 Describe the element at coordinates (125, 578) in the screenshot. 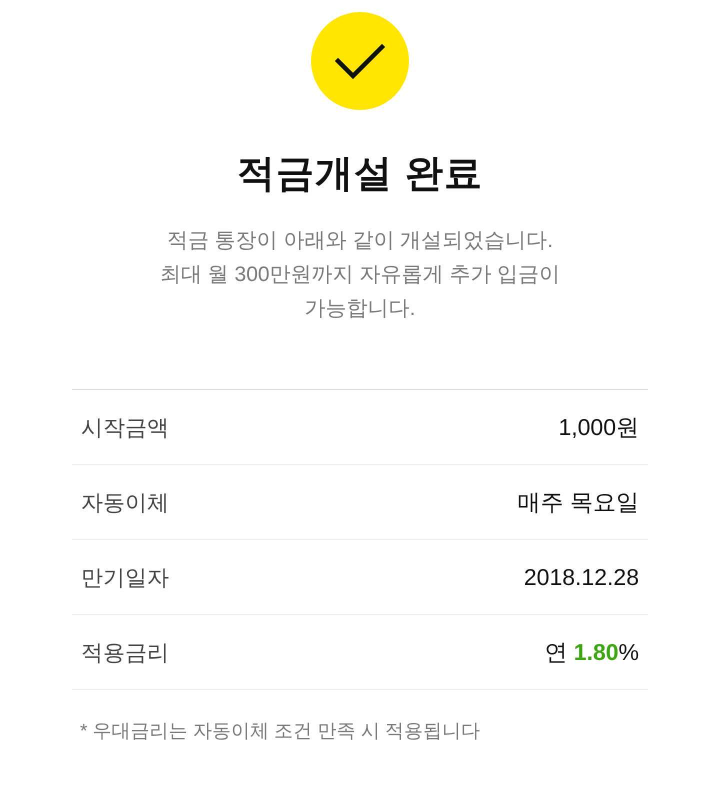

I see `detail-label: 만기일자` at that location.